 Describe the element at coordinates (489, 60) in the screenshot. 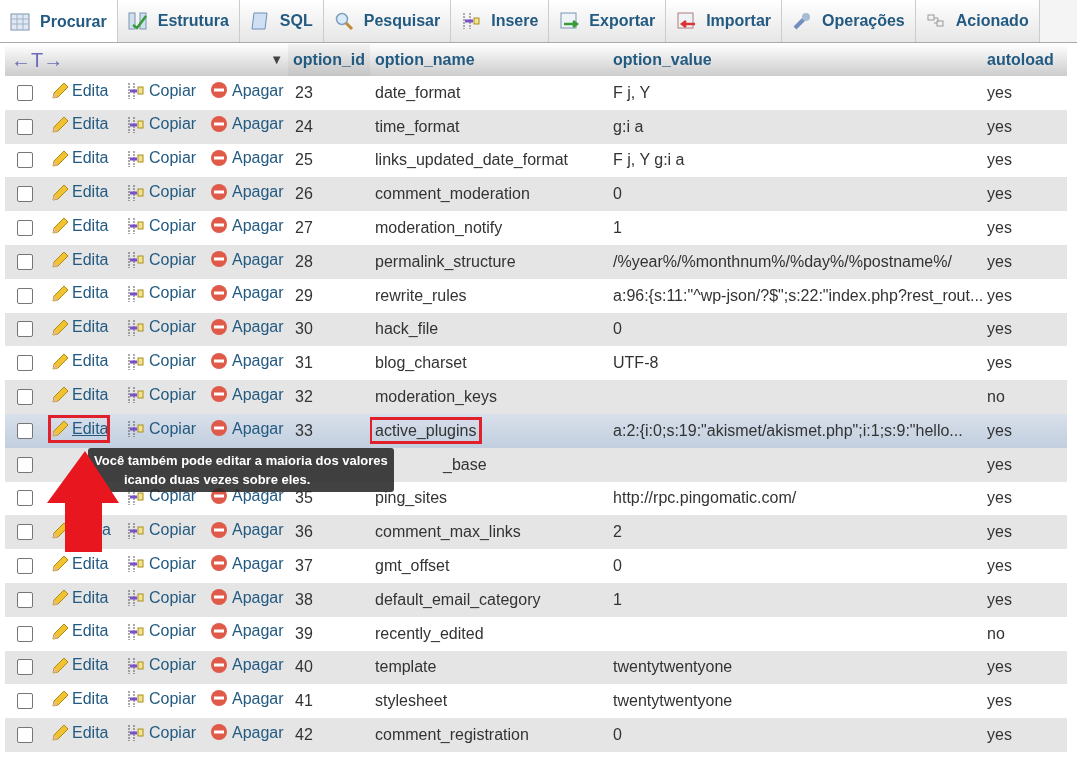

I see `column-header: option_name` at that location.